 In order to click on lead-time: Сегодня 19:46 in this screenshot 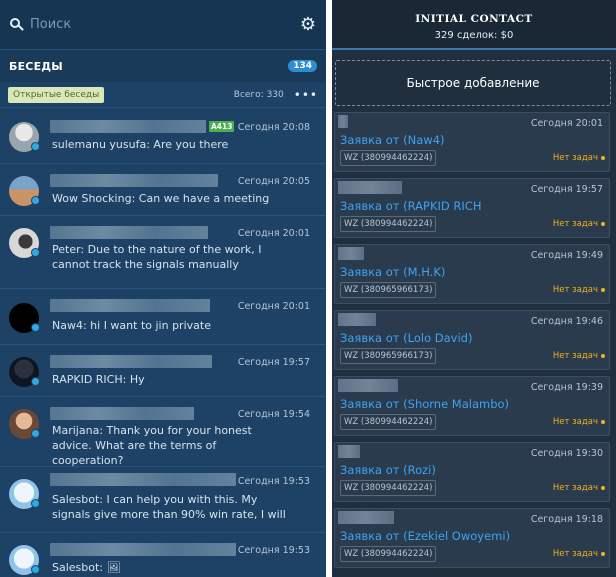, I will do `click(566, 321)`.